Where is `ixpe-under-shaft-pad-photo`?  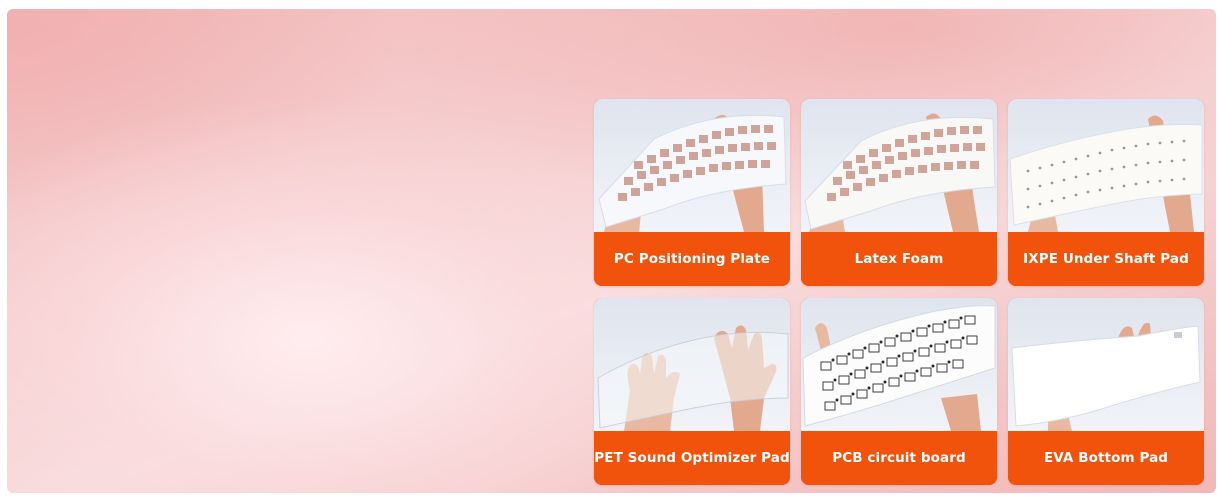
ixpe-under-shaft-pad-photo is located at coordinates (1106, 165).